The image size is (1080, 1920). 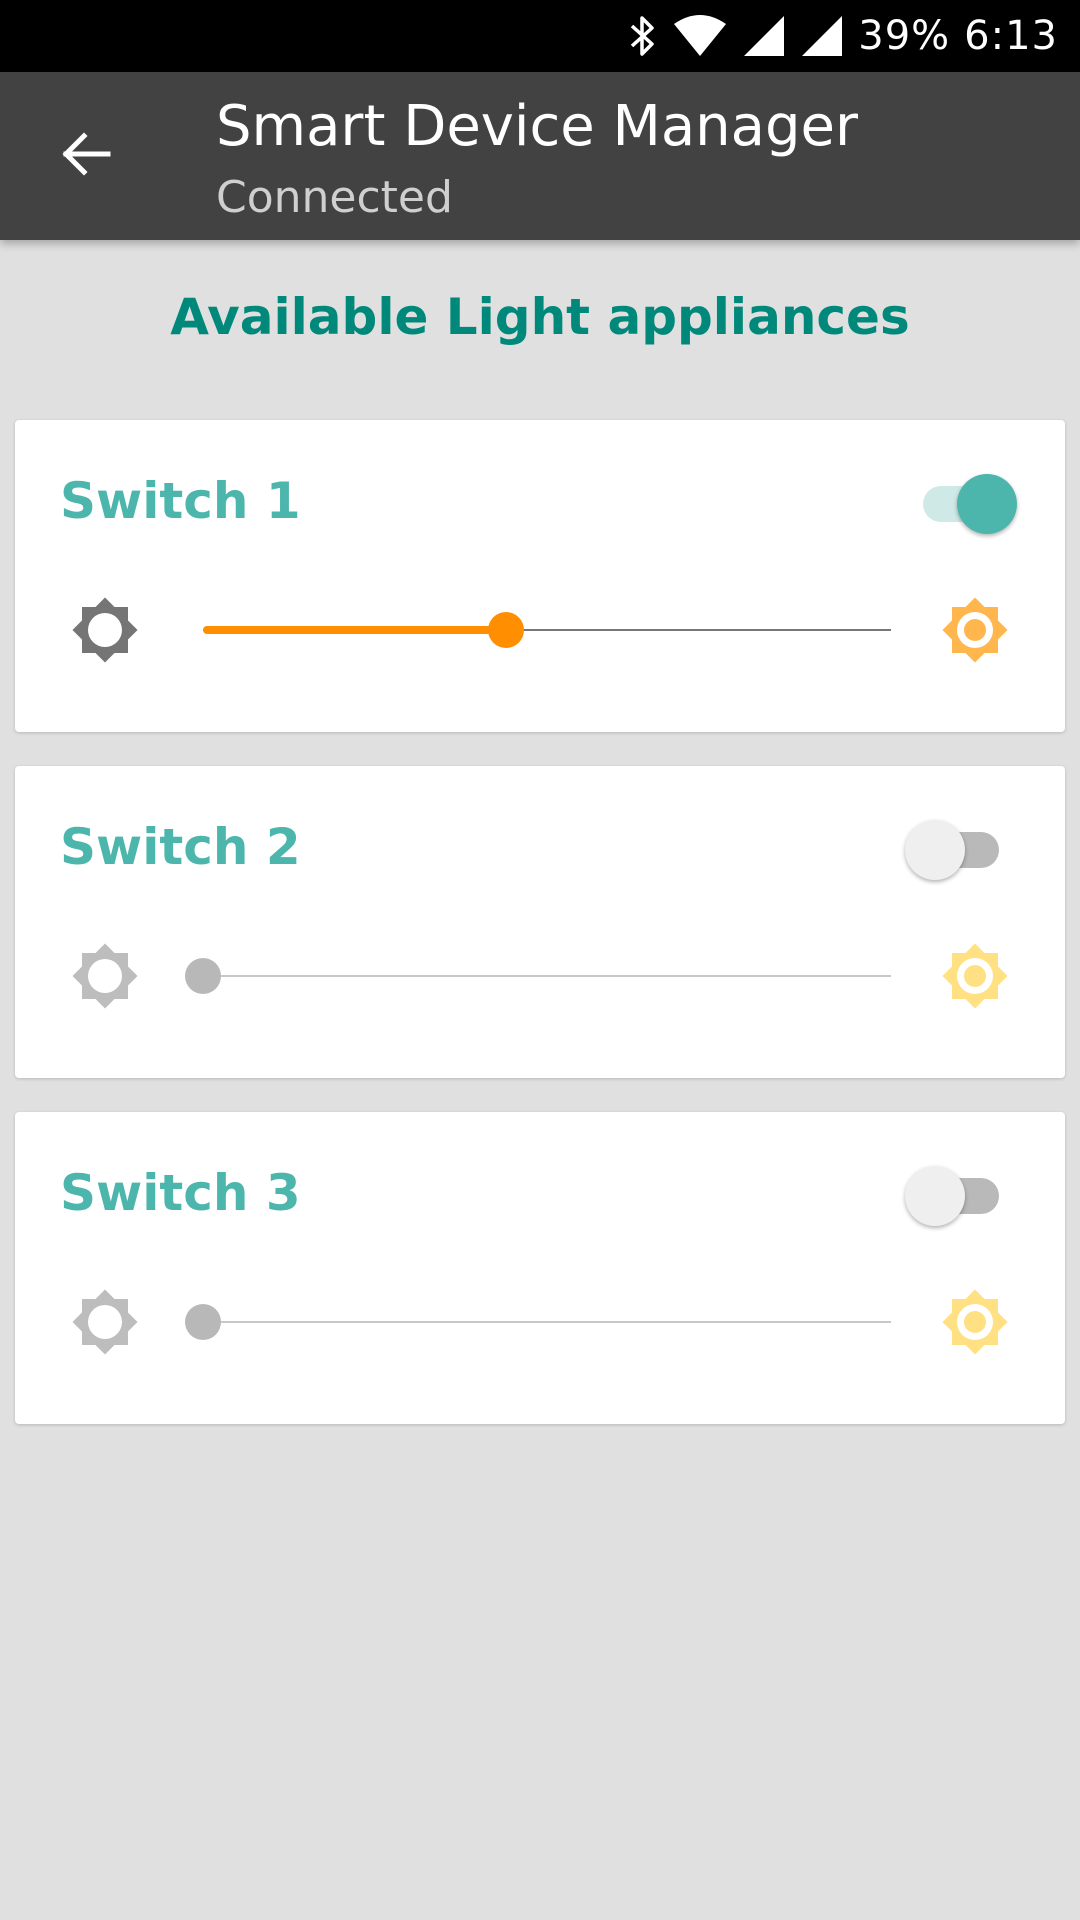 I want to click on app-bar: Smart Device Manager Connected, so click(x=540, y=156).